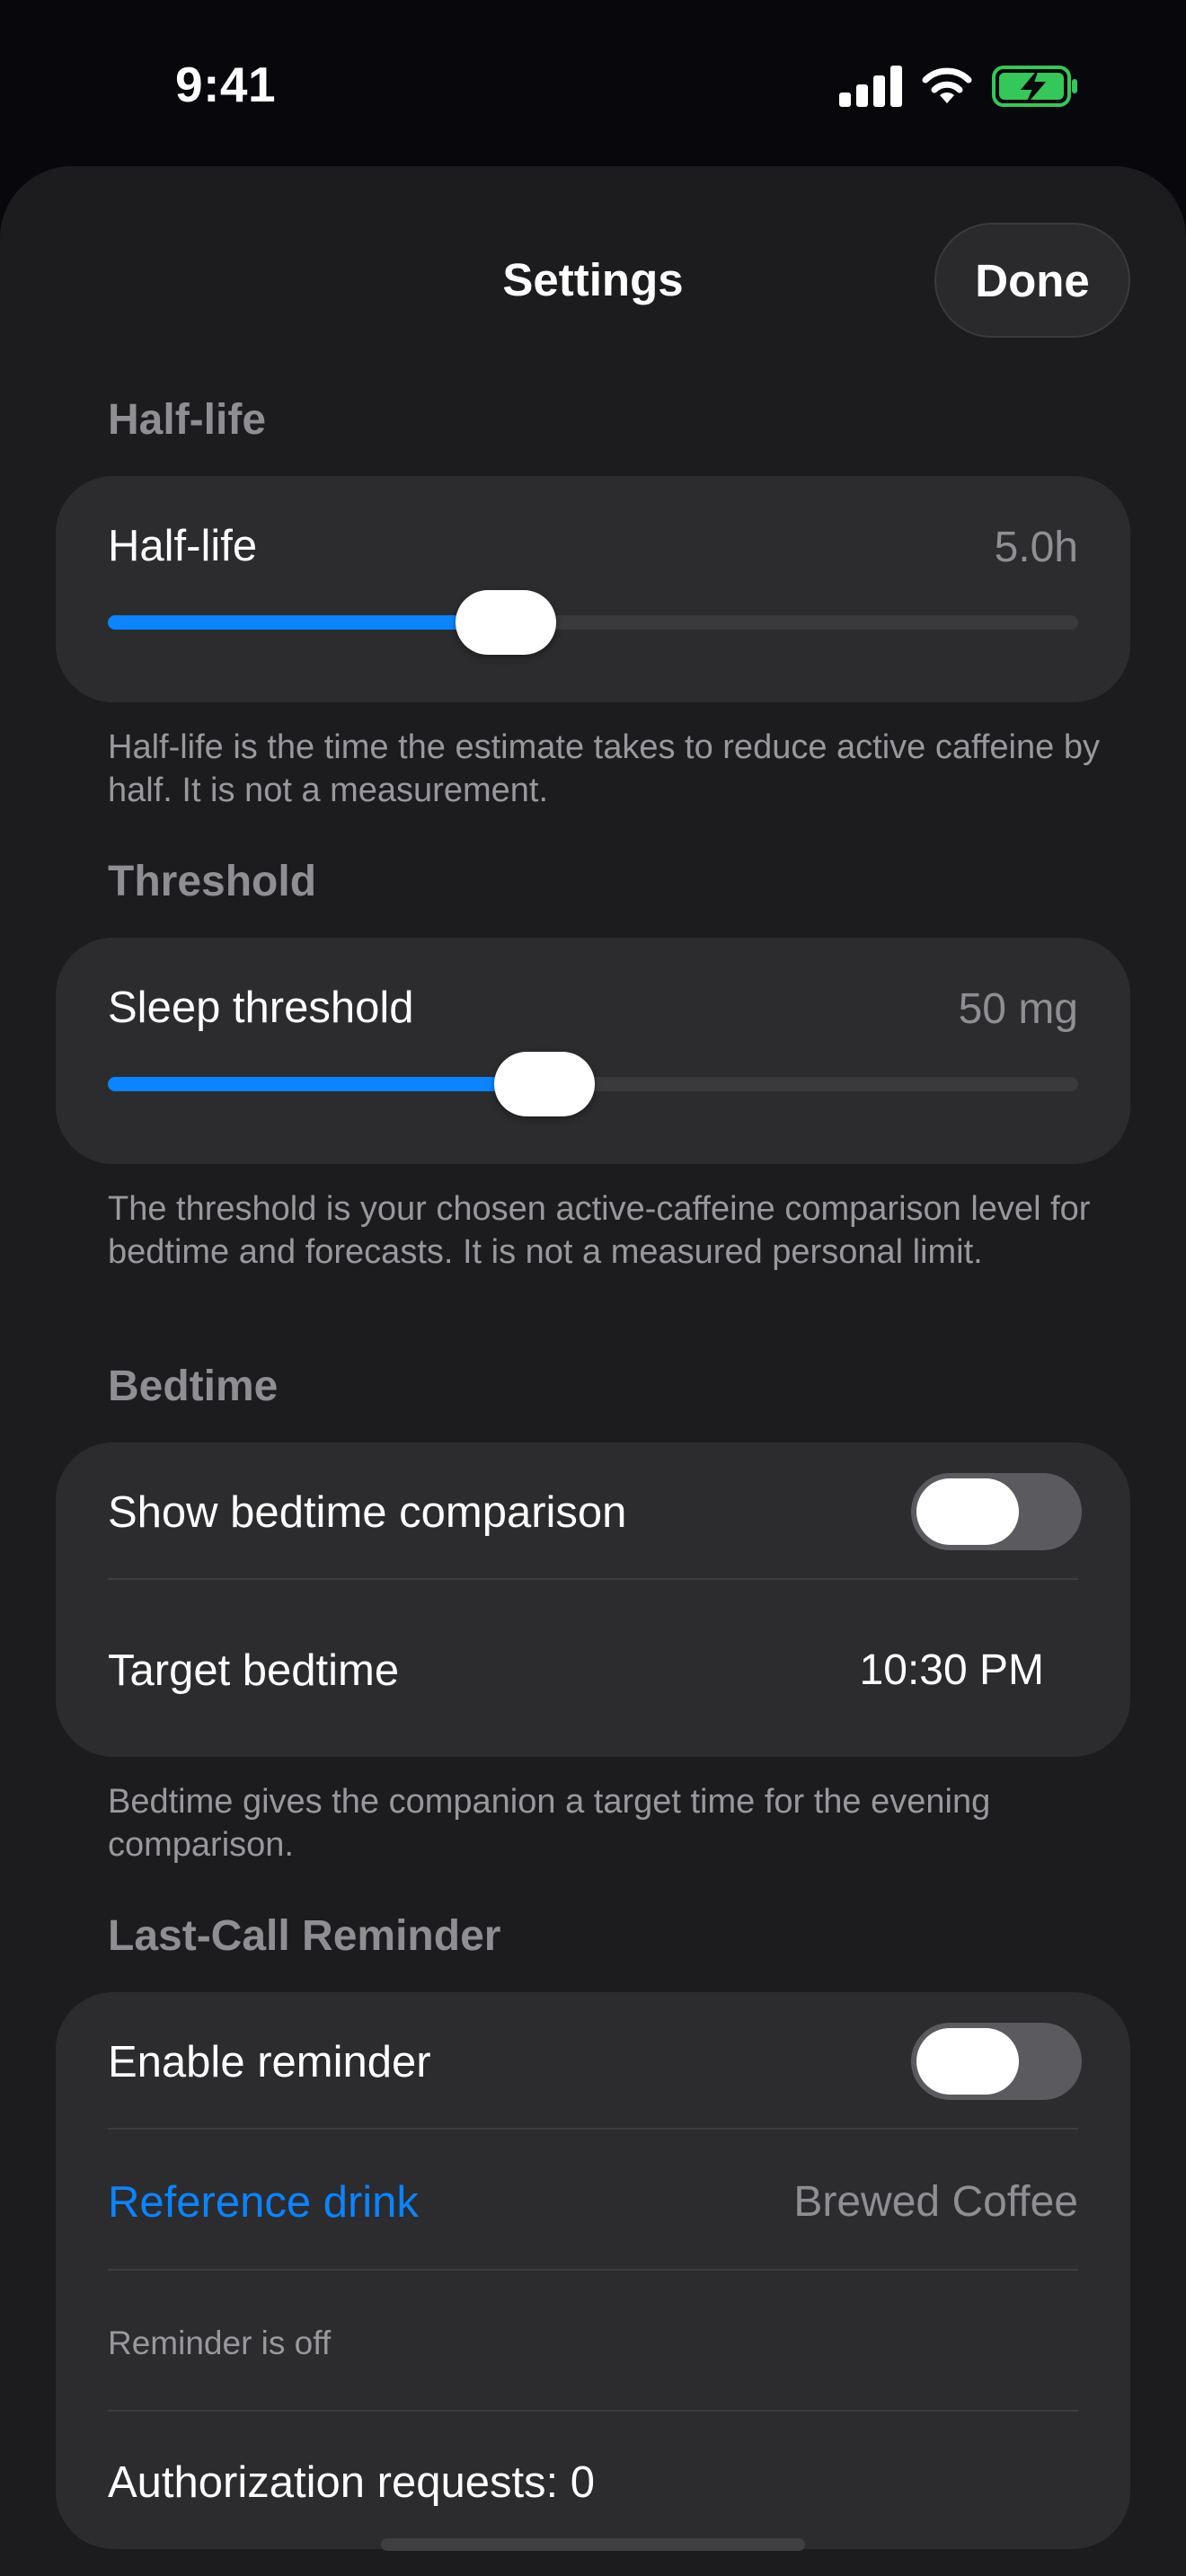 This screenshot has height=2576, width=1186. I want to click on enable-reminder-label: Enable reminder, so click(269, 2062).